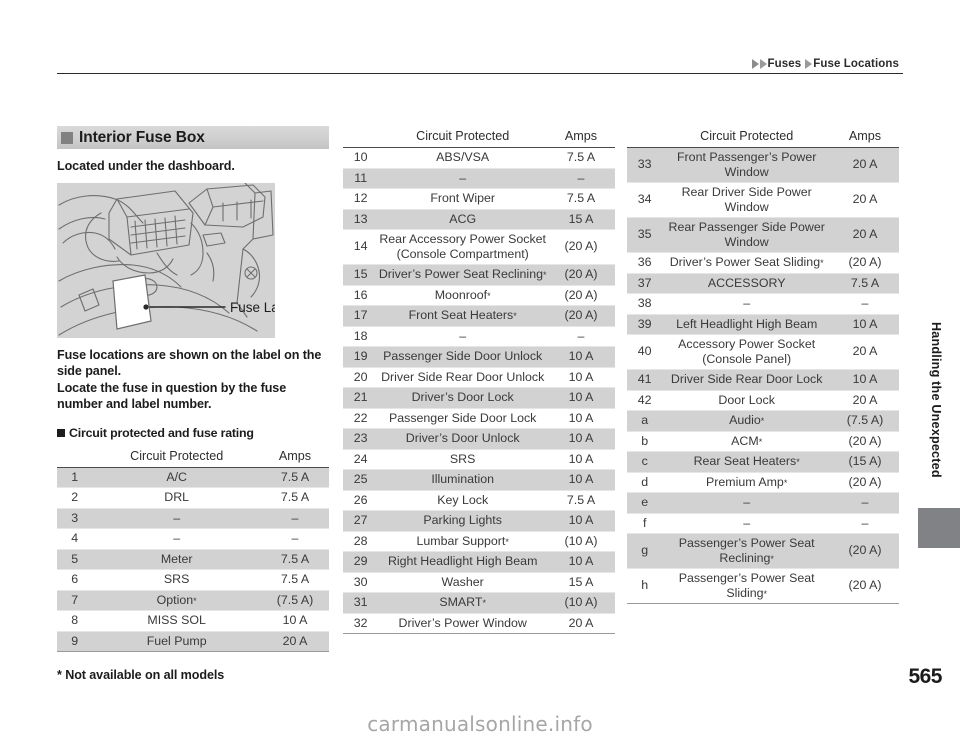 Image resolution: width=960 pixels, height=742 pixels. Describe the element at coordinates (161, 432) in the screenshot. I see `subheading-label: Circuit protected and fuse rating` at that location.